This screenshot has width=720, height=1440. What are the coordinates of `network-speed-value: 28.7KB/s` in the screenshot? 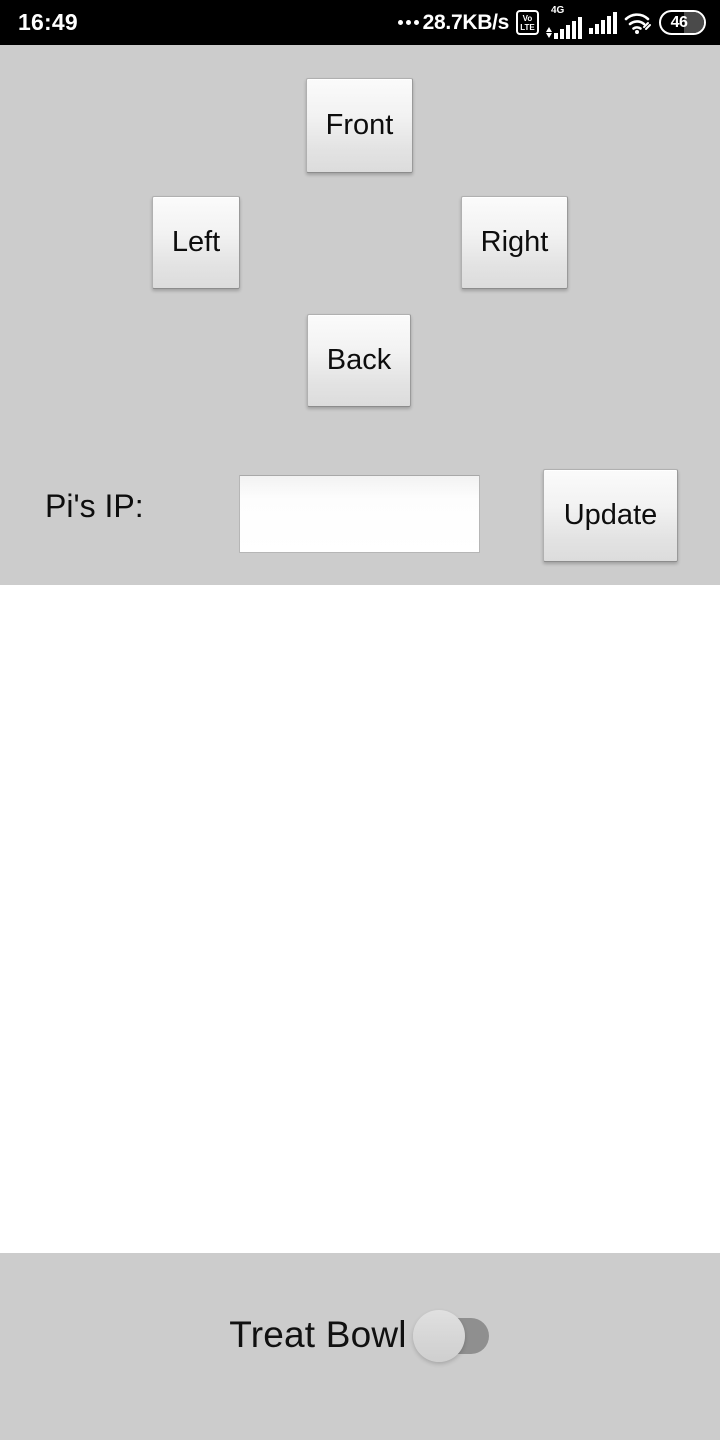 It's located at (466, 22).